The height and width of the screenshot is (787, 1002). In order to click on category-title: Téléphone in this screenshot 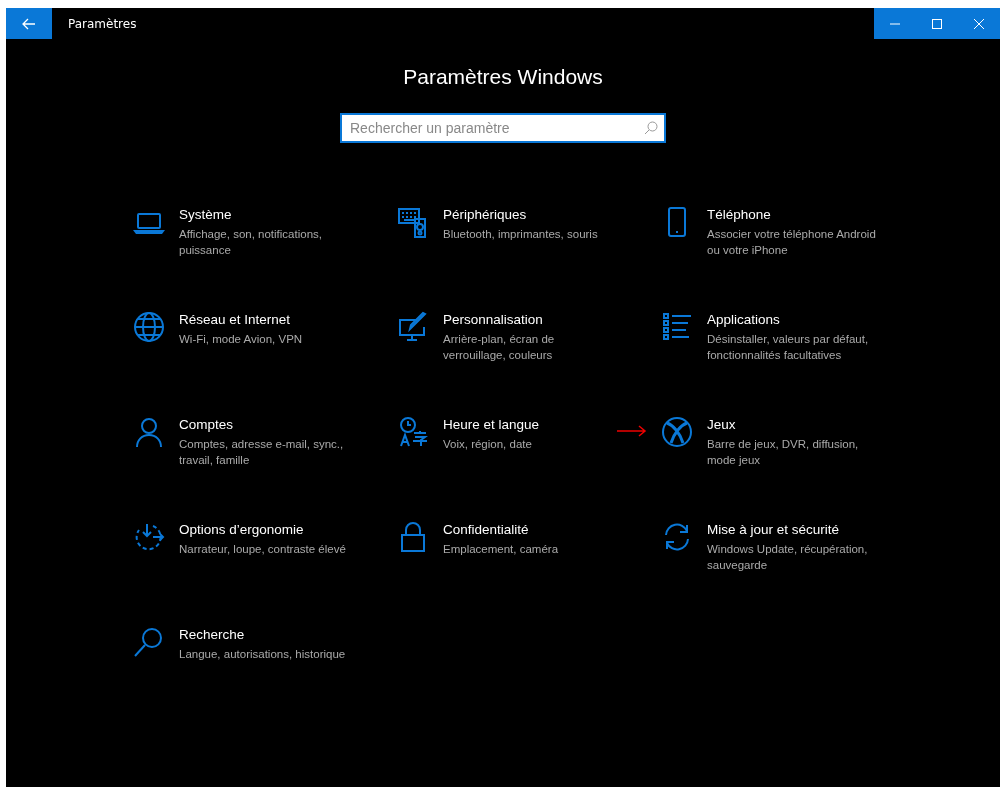, I will do `click(794, 214)`.